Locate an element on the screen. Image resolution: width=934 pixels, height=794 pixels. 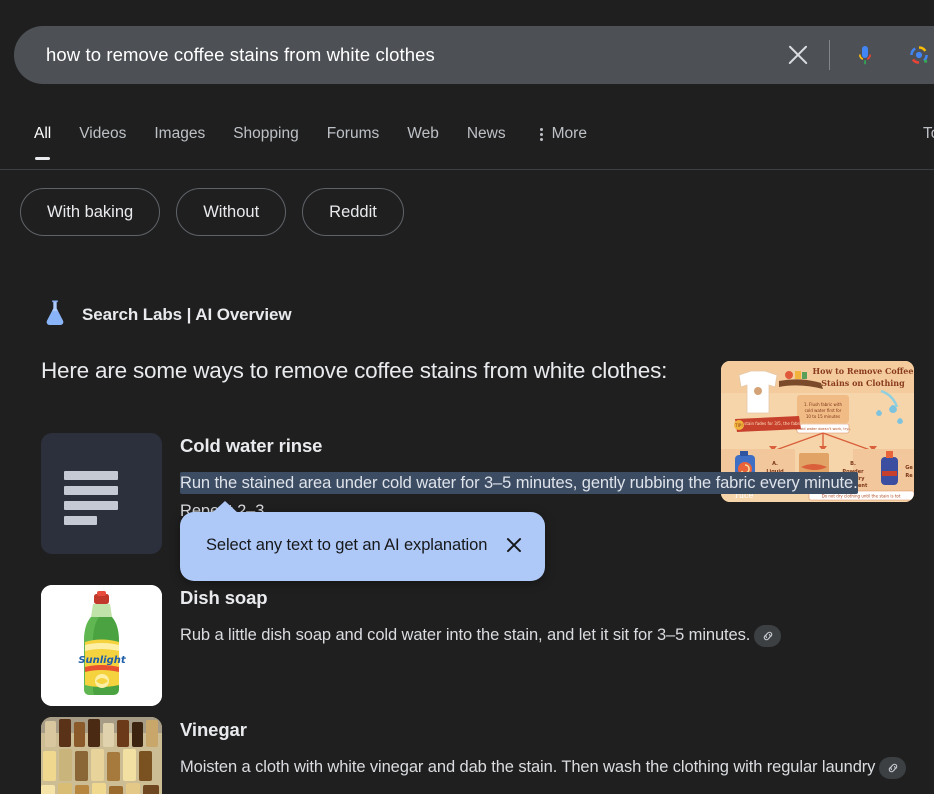
item-title-dish-soap: Dish soap is located at coordinates (224, 597).